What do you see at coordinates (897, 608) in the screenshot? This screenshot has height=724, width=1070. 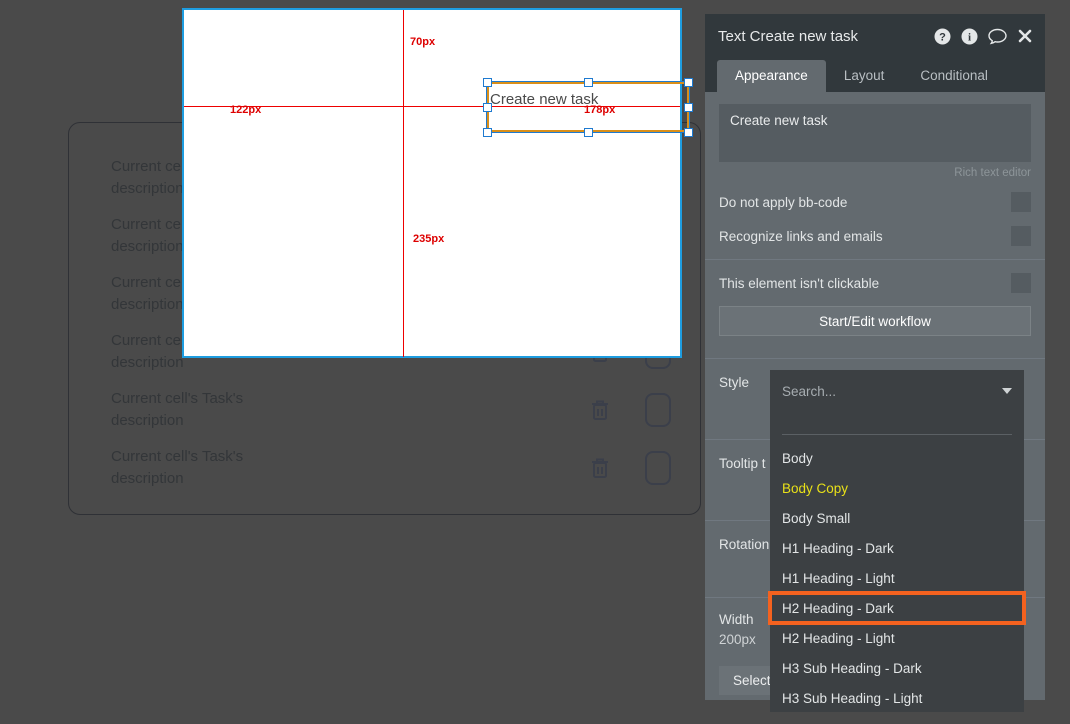 I see `dropdown-item-h2-dark: H2 Heading - Dark` at bounding box center [897, 608].